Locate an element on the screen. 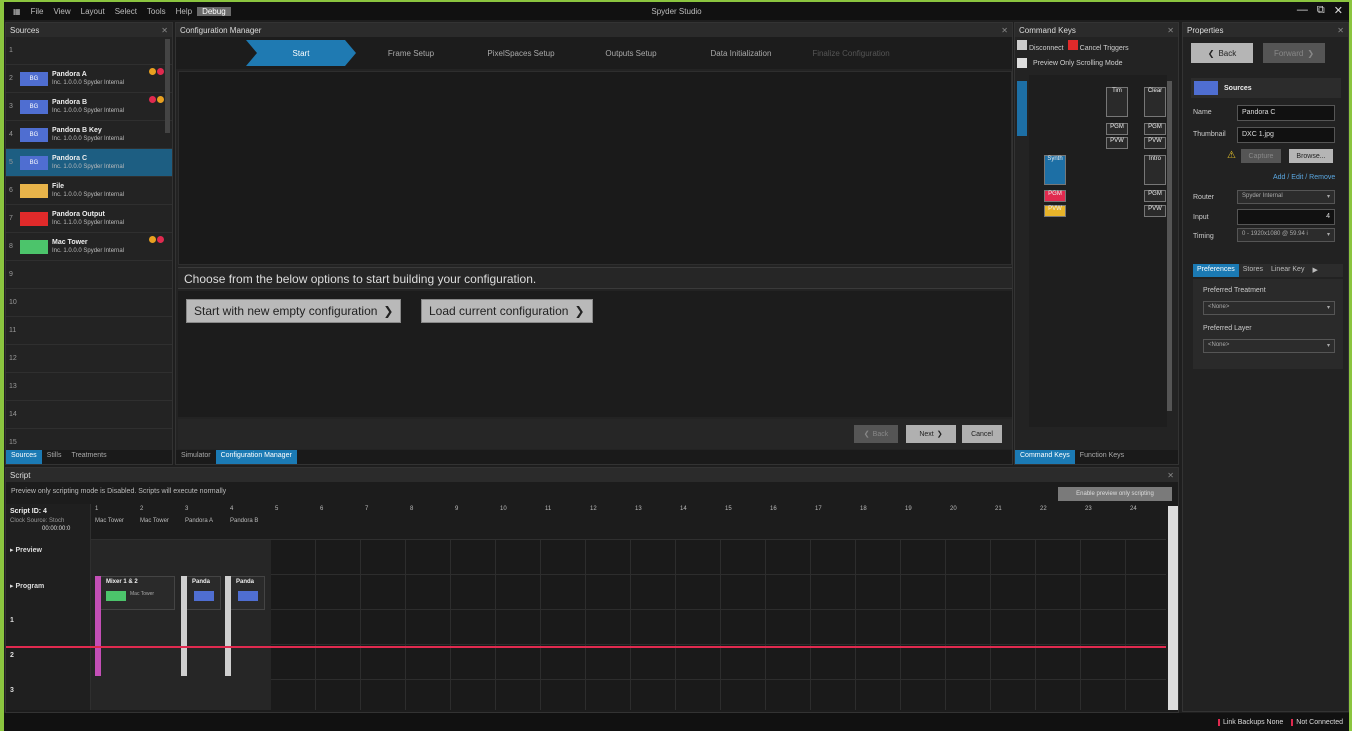 The image size is (1352, 731). timeline-column-number: 16 is located at coordinates (773, 509).